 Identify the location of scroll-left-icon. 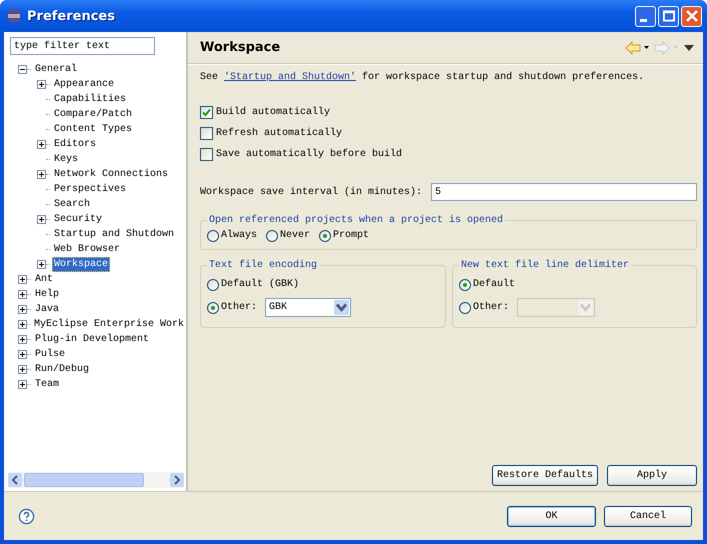
(15, 480).